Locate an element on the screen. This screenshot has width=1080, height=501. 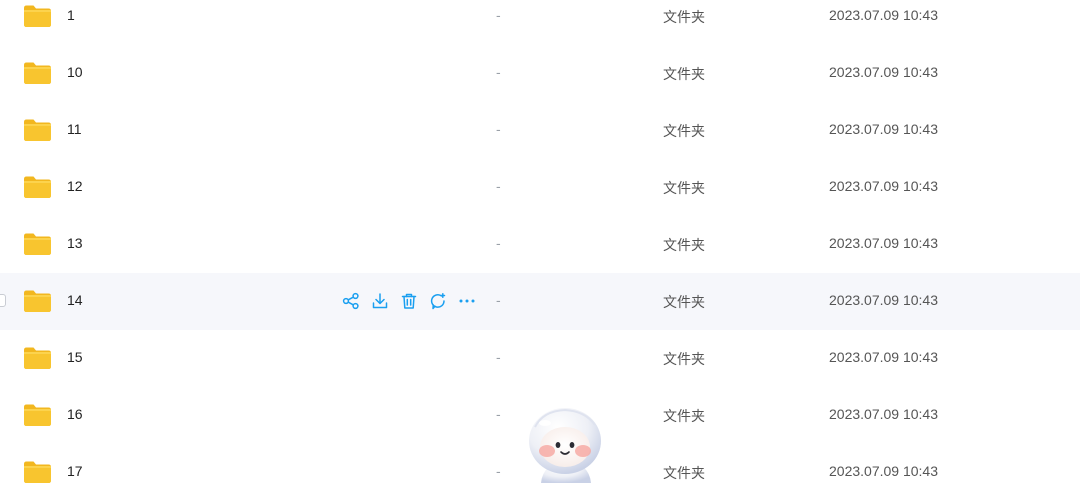
file-row: 12 - 文件夹 2023.07.09 10:43 is located at coordinates (540, 187).